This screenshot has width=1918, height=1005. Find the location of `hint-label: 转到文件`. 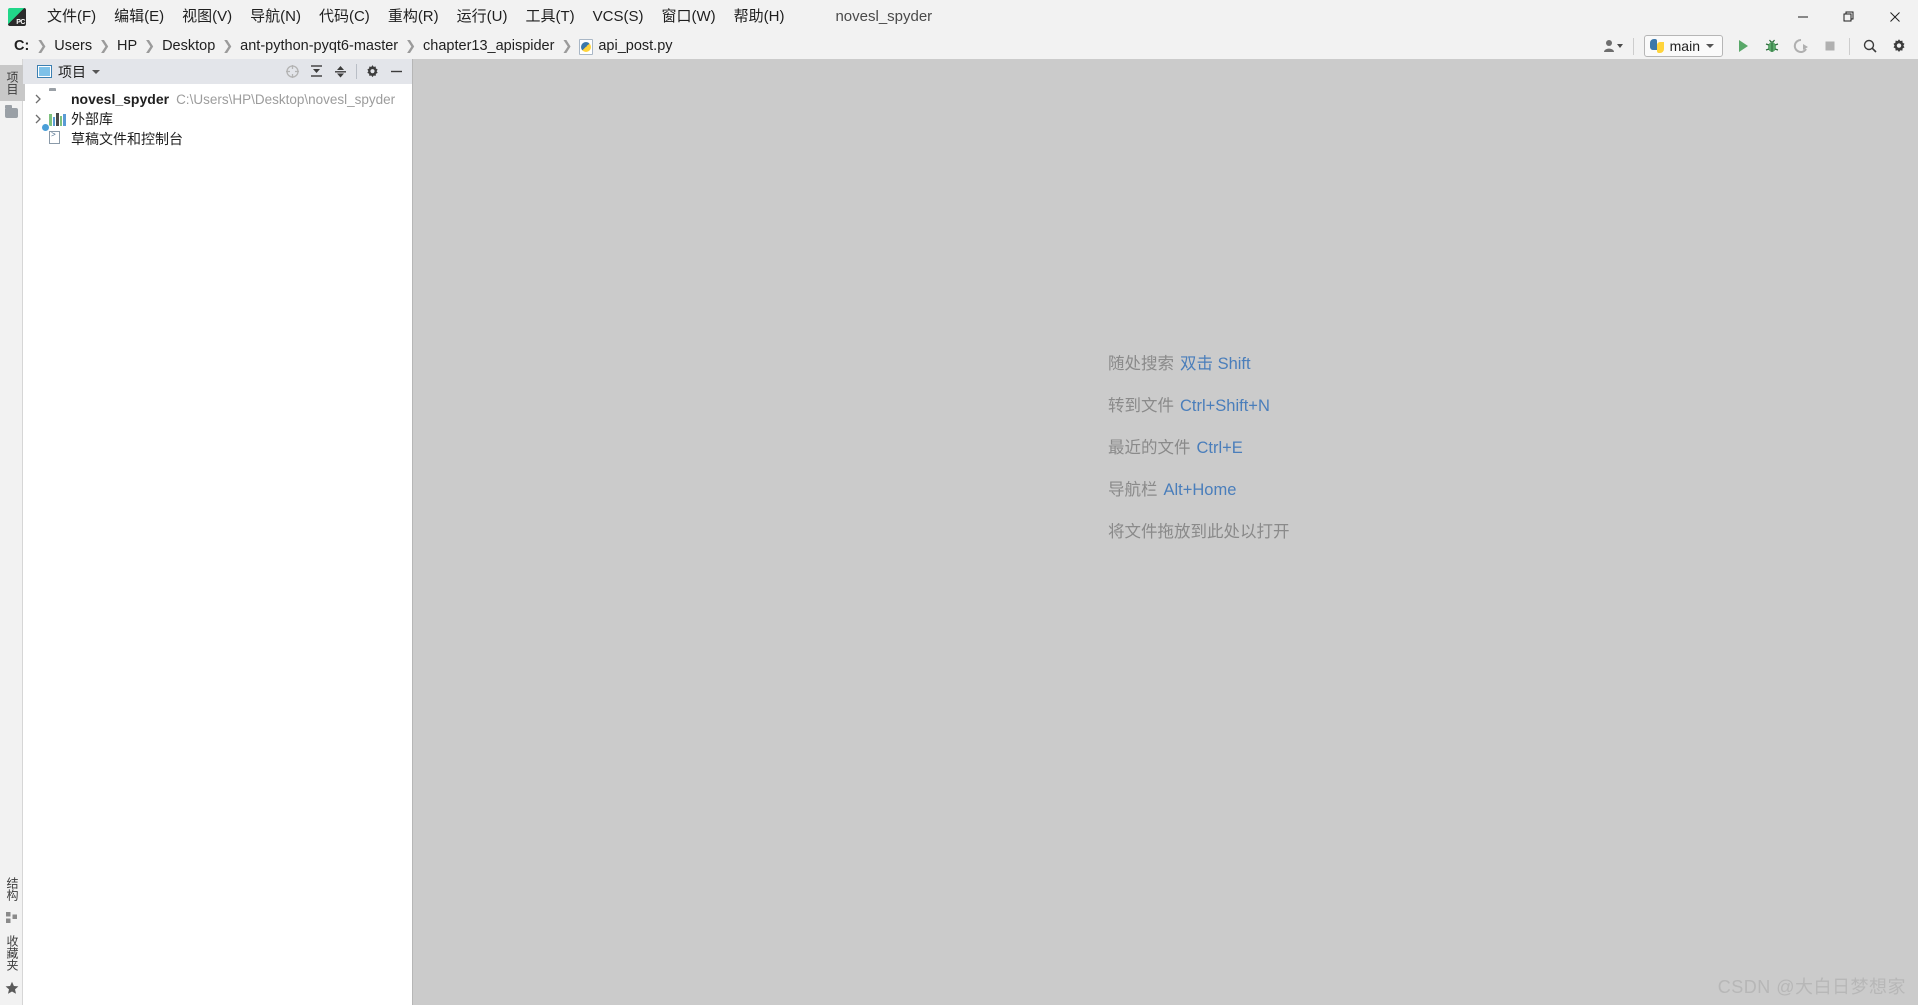

hint-label: 转到文件 is located at coordinates (1141, 406).